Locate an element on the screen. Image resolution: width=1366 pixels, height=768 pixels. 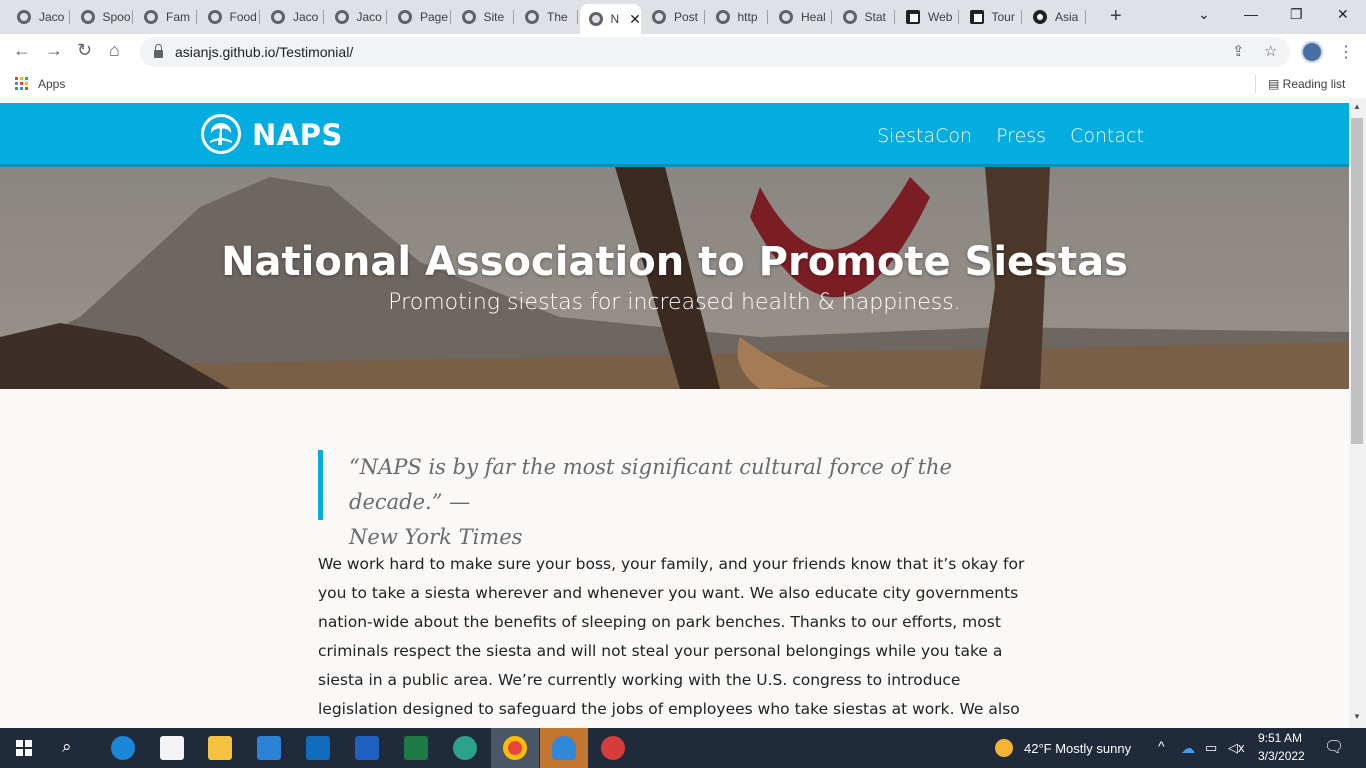
snip-tool-icon is located at coordinates (613, 748).